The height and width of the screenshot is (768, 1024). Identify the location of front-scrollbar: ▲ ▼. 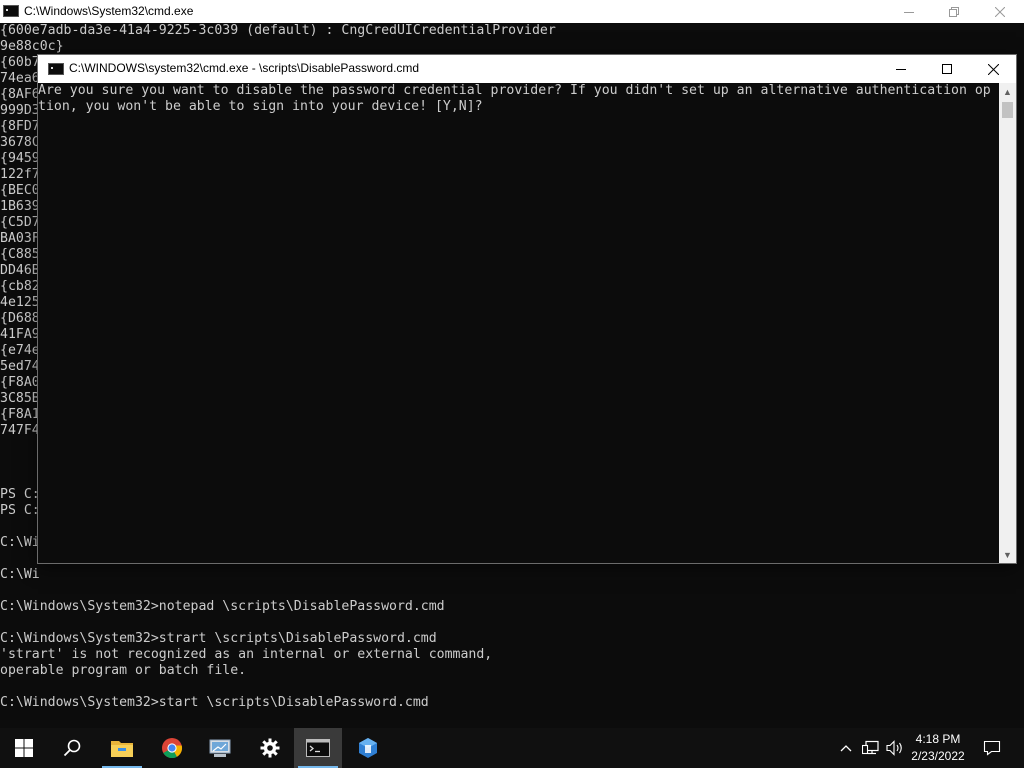
(1007, 323).